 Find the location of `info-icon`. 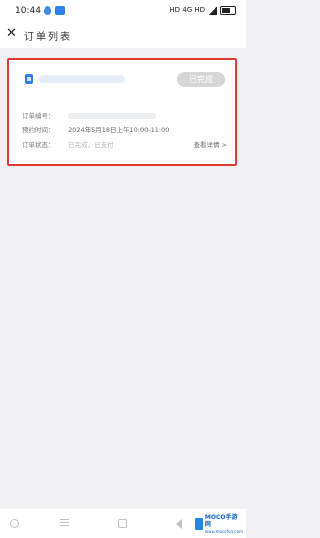

info-icon is located at coordinates (14, 523).